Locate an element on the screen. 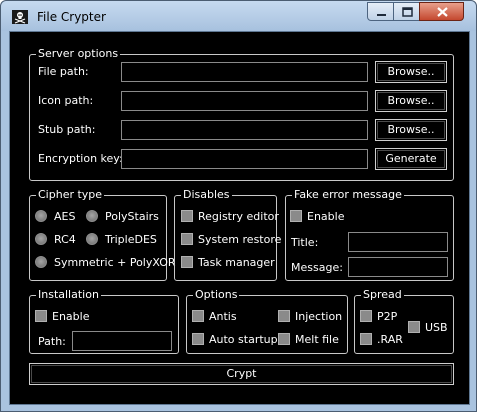  generate-button: Generate is located at coordinates (411, 159).